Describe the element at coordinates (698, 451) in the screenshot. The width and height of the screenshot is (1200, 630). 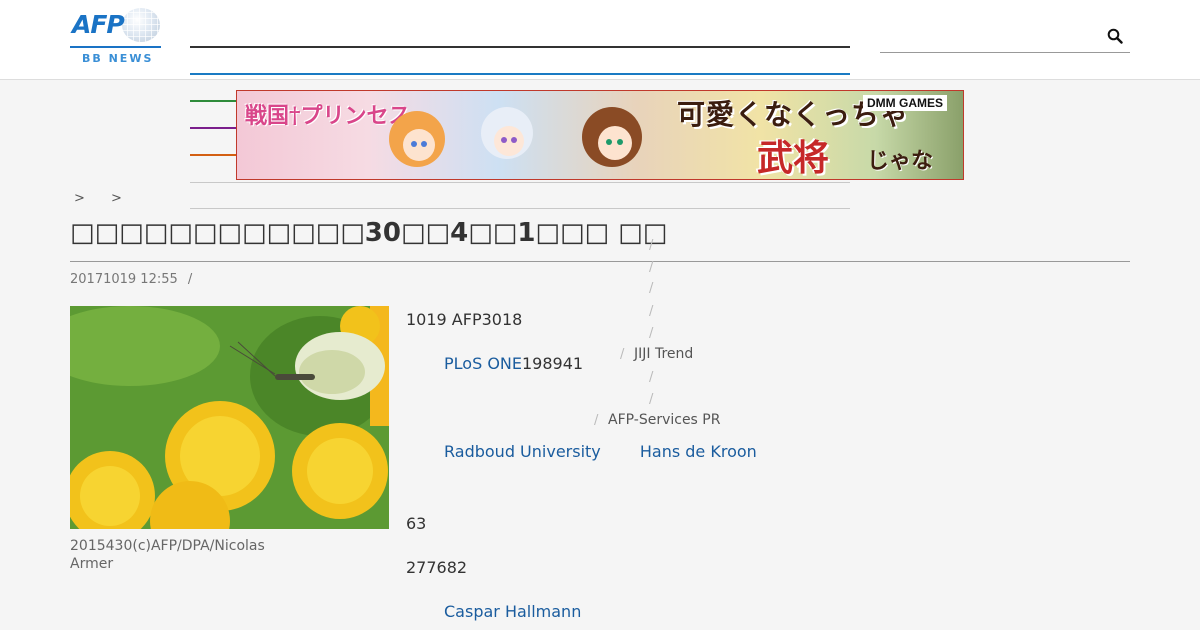
I see `hans-de-kroon-link: Hans de Kroon` at that location.